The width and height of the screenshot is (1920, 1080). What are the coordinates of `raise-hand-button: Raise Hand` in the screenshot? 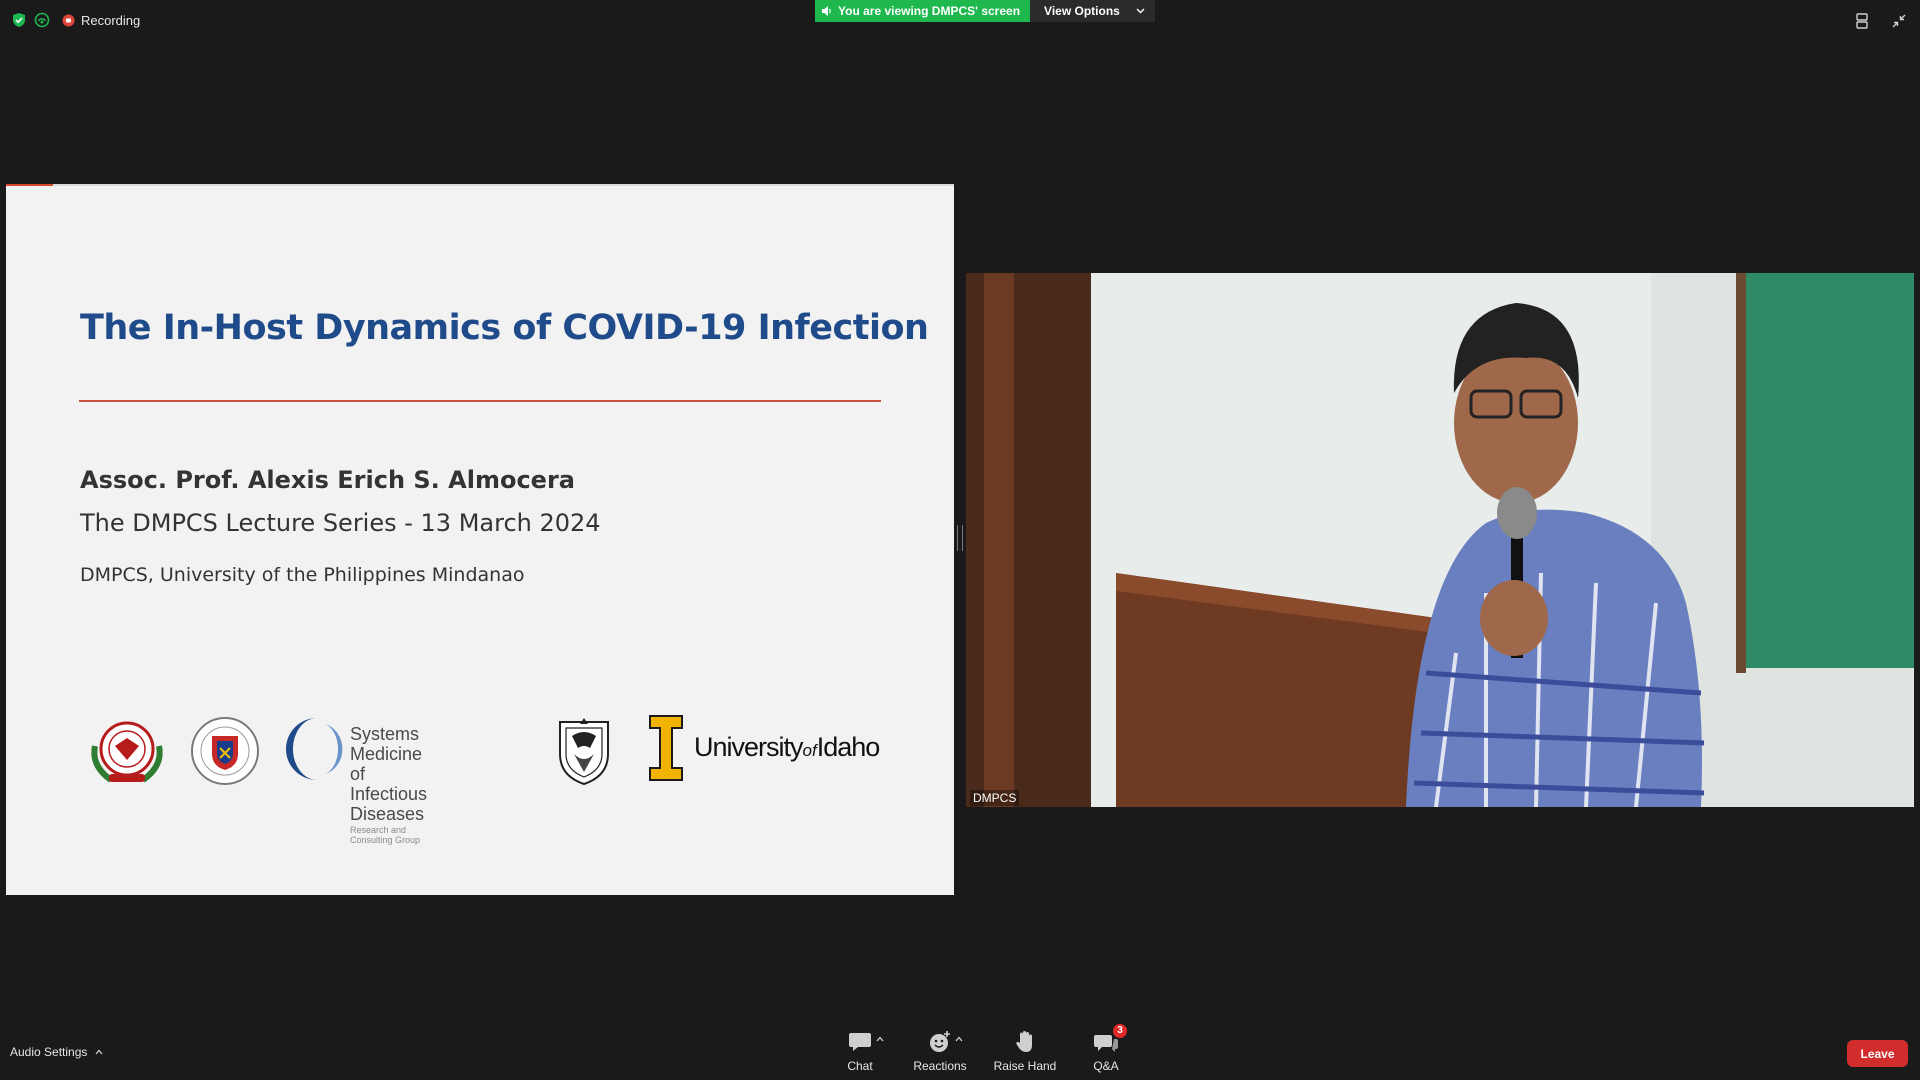 It's located at (1025, 1050).